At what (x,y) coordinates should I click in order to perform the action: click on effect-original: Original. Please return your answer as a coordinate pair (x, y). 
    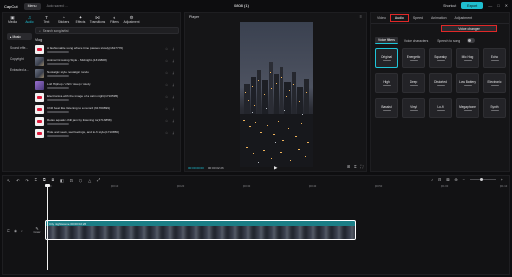
    Looking at the image, I should click on (386, 58).